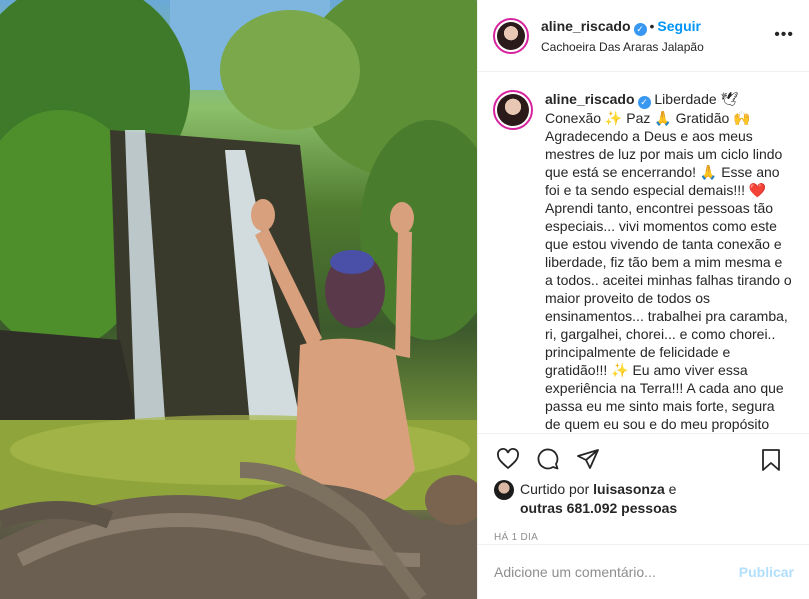 The image size is (809, 599). What do you see at coordinates (766, 572) in the screenshot?
I see `publish-button: Publicar` at bounding box center [766, 572].